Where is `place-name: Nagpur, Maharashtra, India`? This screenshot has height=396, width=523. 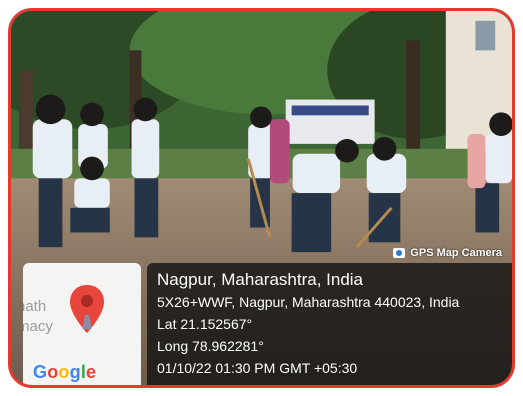
place-name: Nagpur, Maharashtra, India is located at coordinates (260, 279).